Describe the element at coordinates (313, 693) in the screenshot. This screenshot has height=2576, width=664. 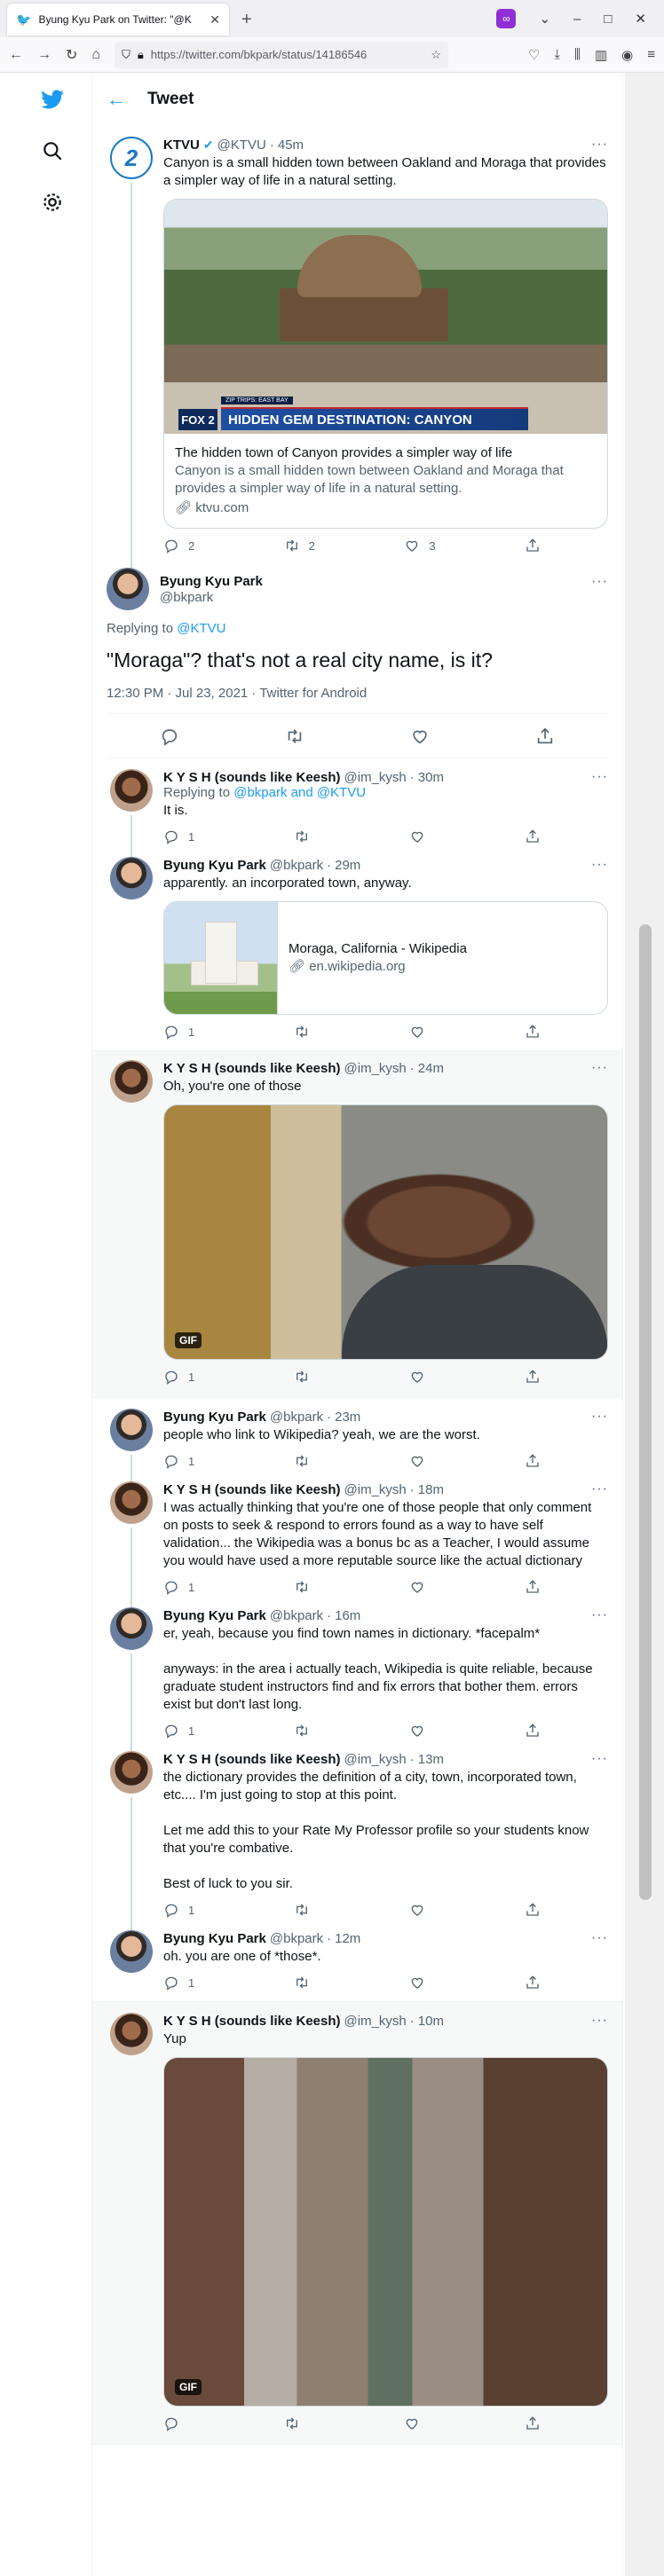
I see `source-link: Twitter for Android` at that location.